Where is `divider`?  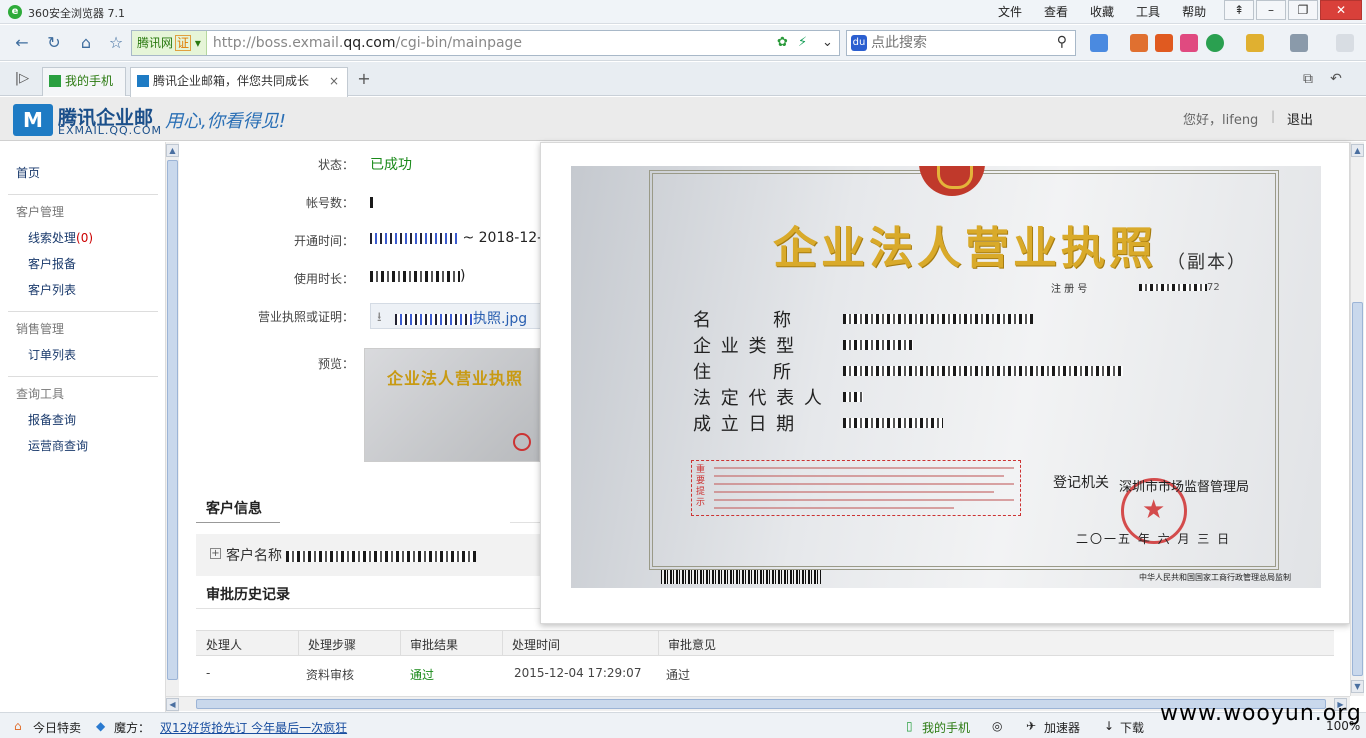 divider is located at coordinates (83, 311).